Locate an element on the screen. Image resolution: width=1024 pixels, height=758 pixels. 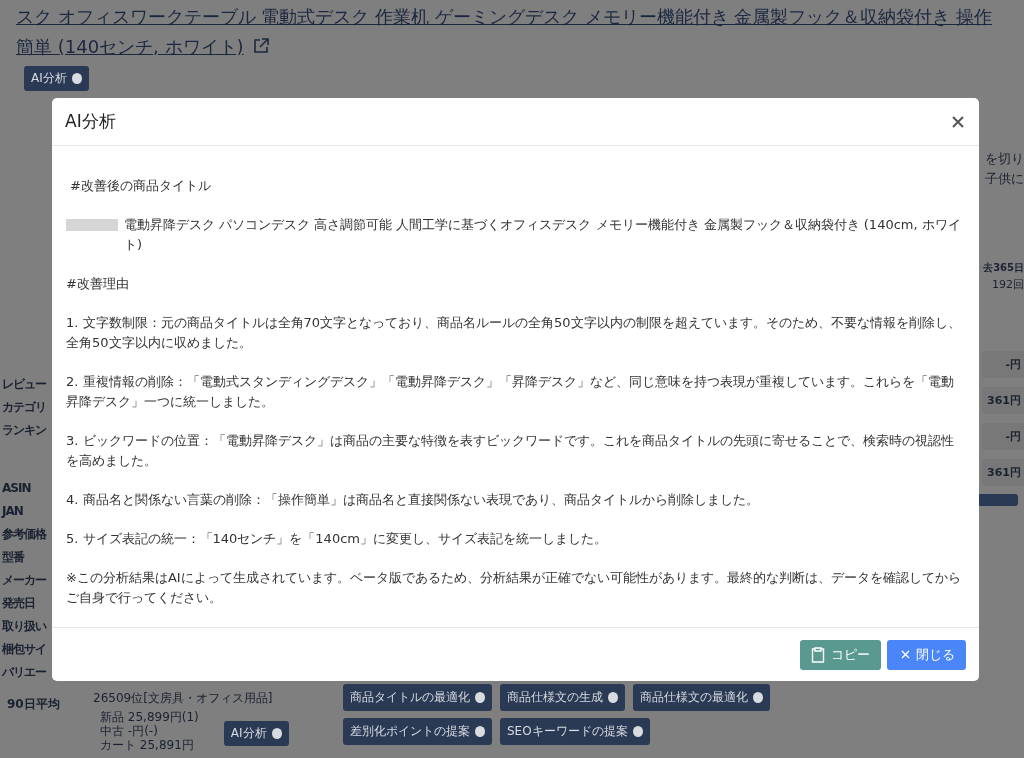
external-link-icon is located at coordinates (260, 46).